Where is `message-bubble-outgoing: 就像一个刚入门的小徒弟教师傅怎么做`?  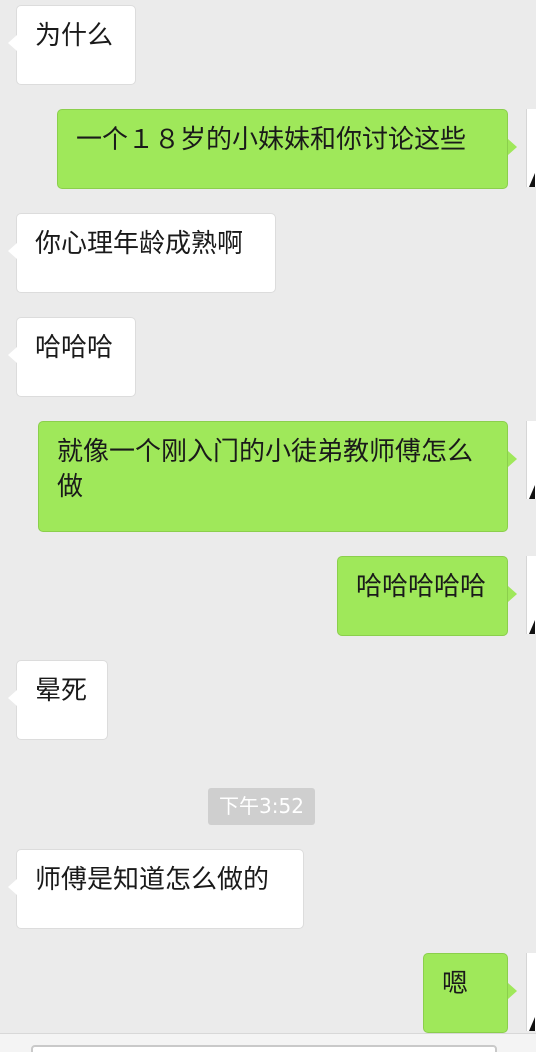
message-bubble-outgoing: 就像一个刚入门的小徒弟教师傅怎么做 is located at coordinates (273, 476).